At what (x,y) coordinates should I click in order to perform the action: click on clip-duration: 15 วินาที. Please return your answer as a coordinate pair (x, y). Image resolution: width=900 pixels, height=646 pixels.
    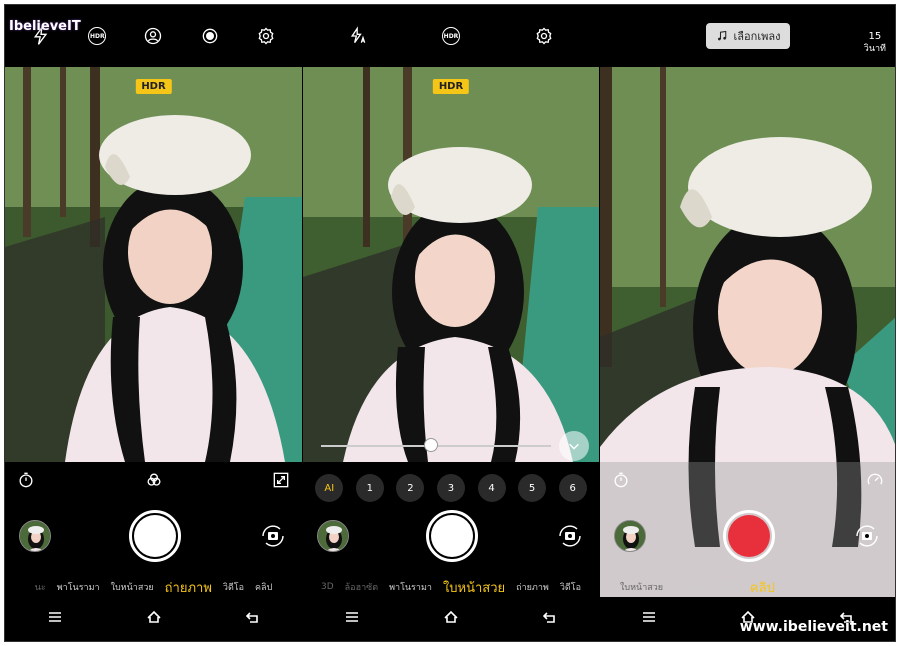
    Looking at the image, I should click on (875, 43).